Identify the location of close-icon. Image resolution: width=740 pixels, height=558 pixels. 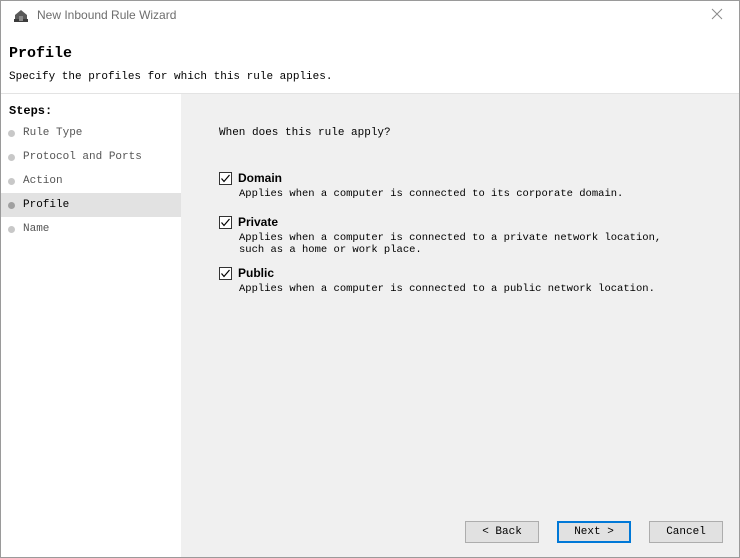
(717, 16).